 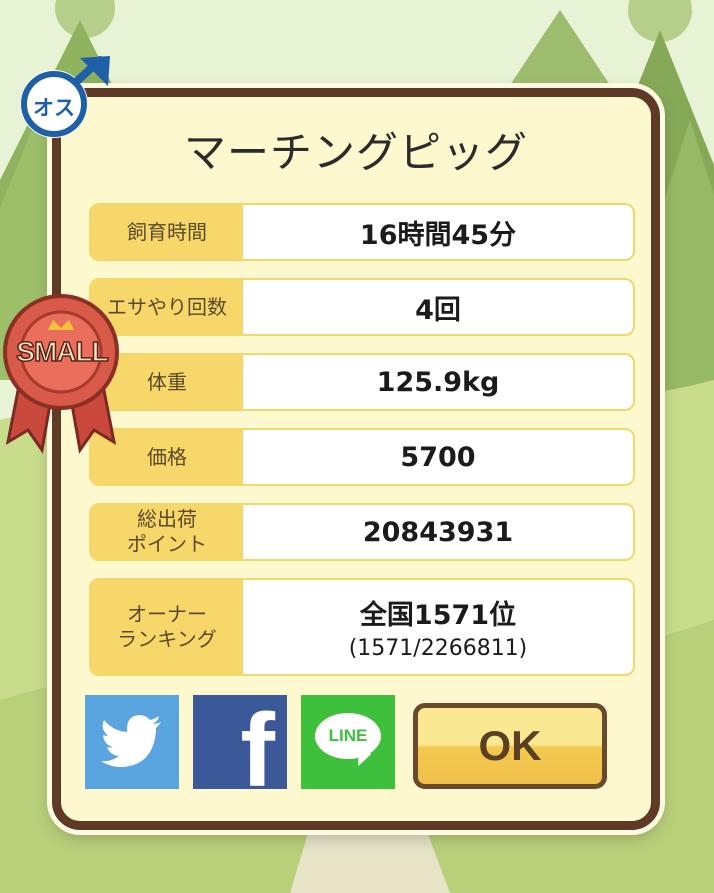 I want to click on row-owner-ranking: オーナー ランキング 全国1571位 (1571/2266811), so click(x=362, y=627).